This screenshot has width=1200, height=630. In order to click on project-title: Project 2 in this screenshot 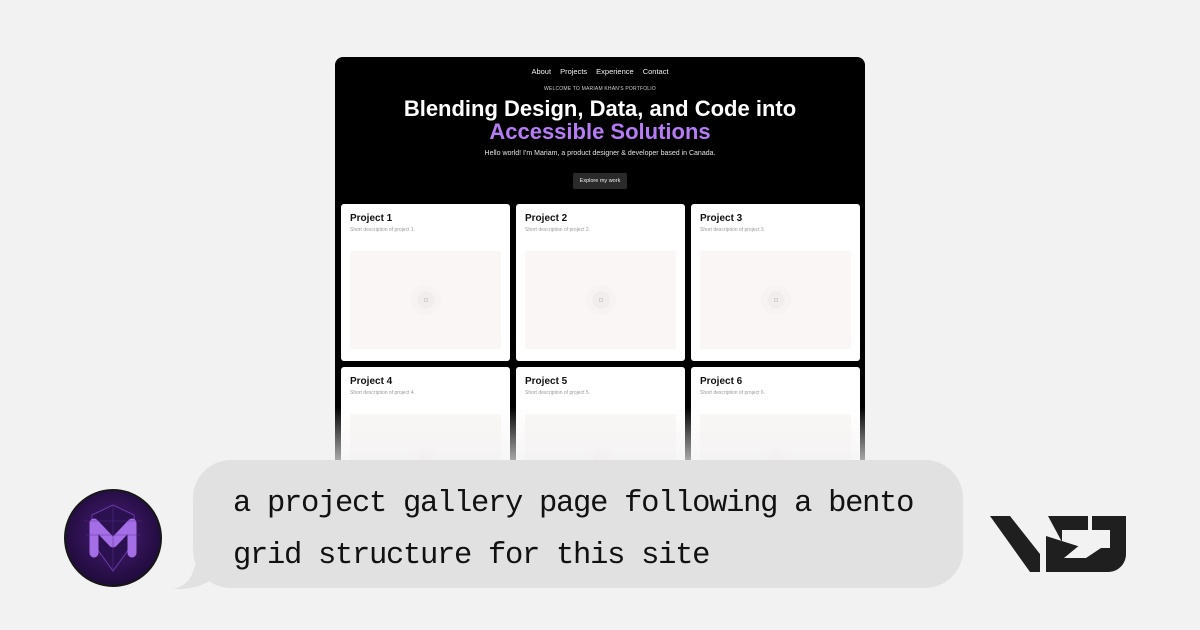, I will do `click(546, 218)`.